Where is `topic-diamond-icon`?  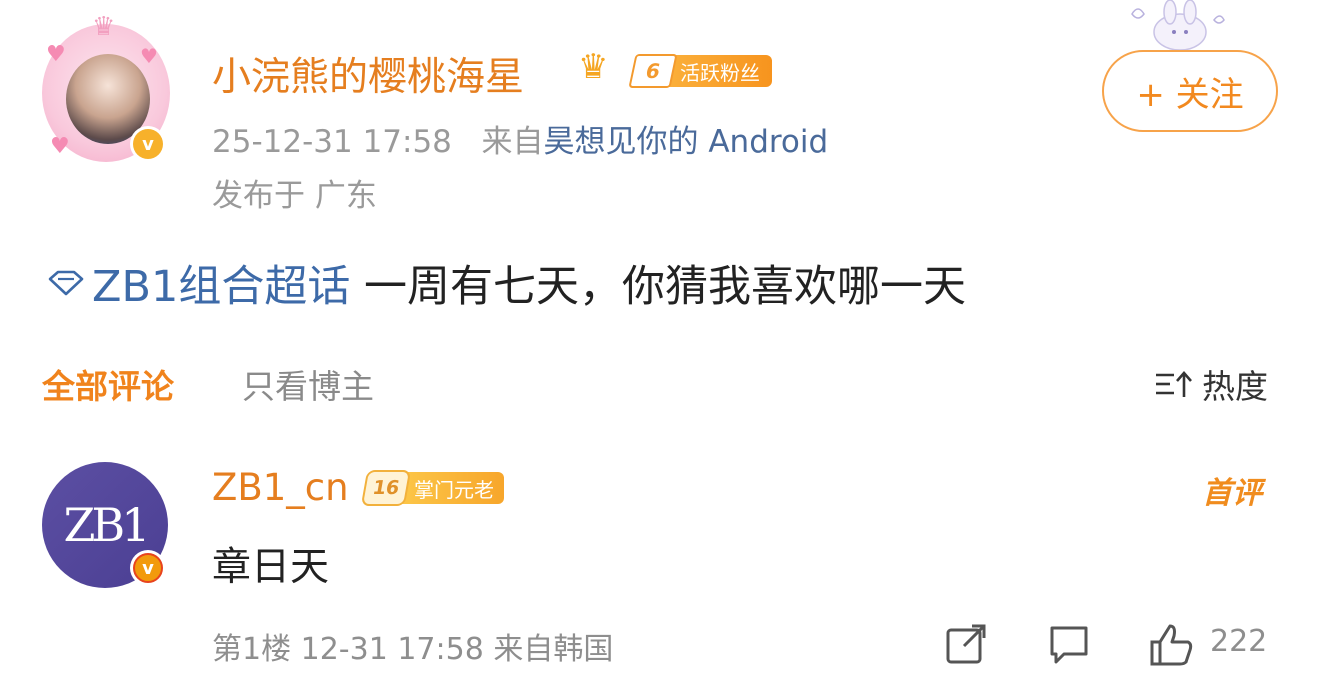
topic-diamond-icon is located at coordinates (66, 283).